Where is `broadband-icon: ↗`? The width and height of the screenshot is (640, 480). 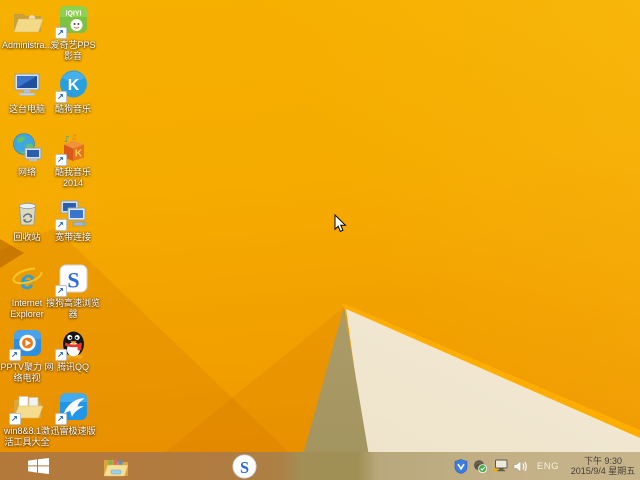
broadband-icon: ↗ is located at coordinates (72, 214).